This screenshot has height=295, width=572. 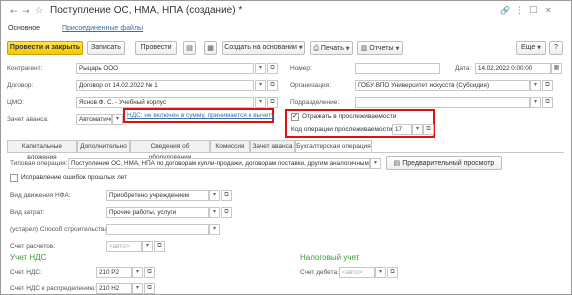 What do you see at coordinates (210, 48) in the screenshot?
I see `attach-button: ▦` at bounding box center [210, 48].